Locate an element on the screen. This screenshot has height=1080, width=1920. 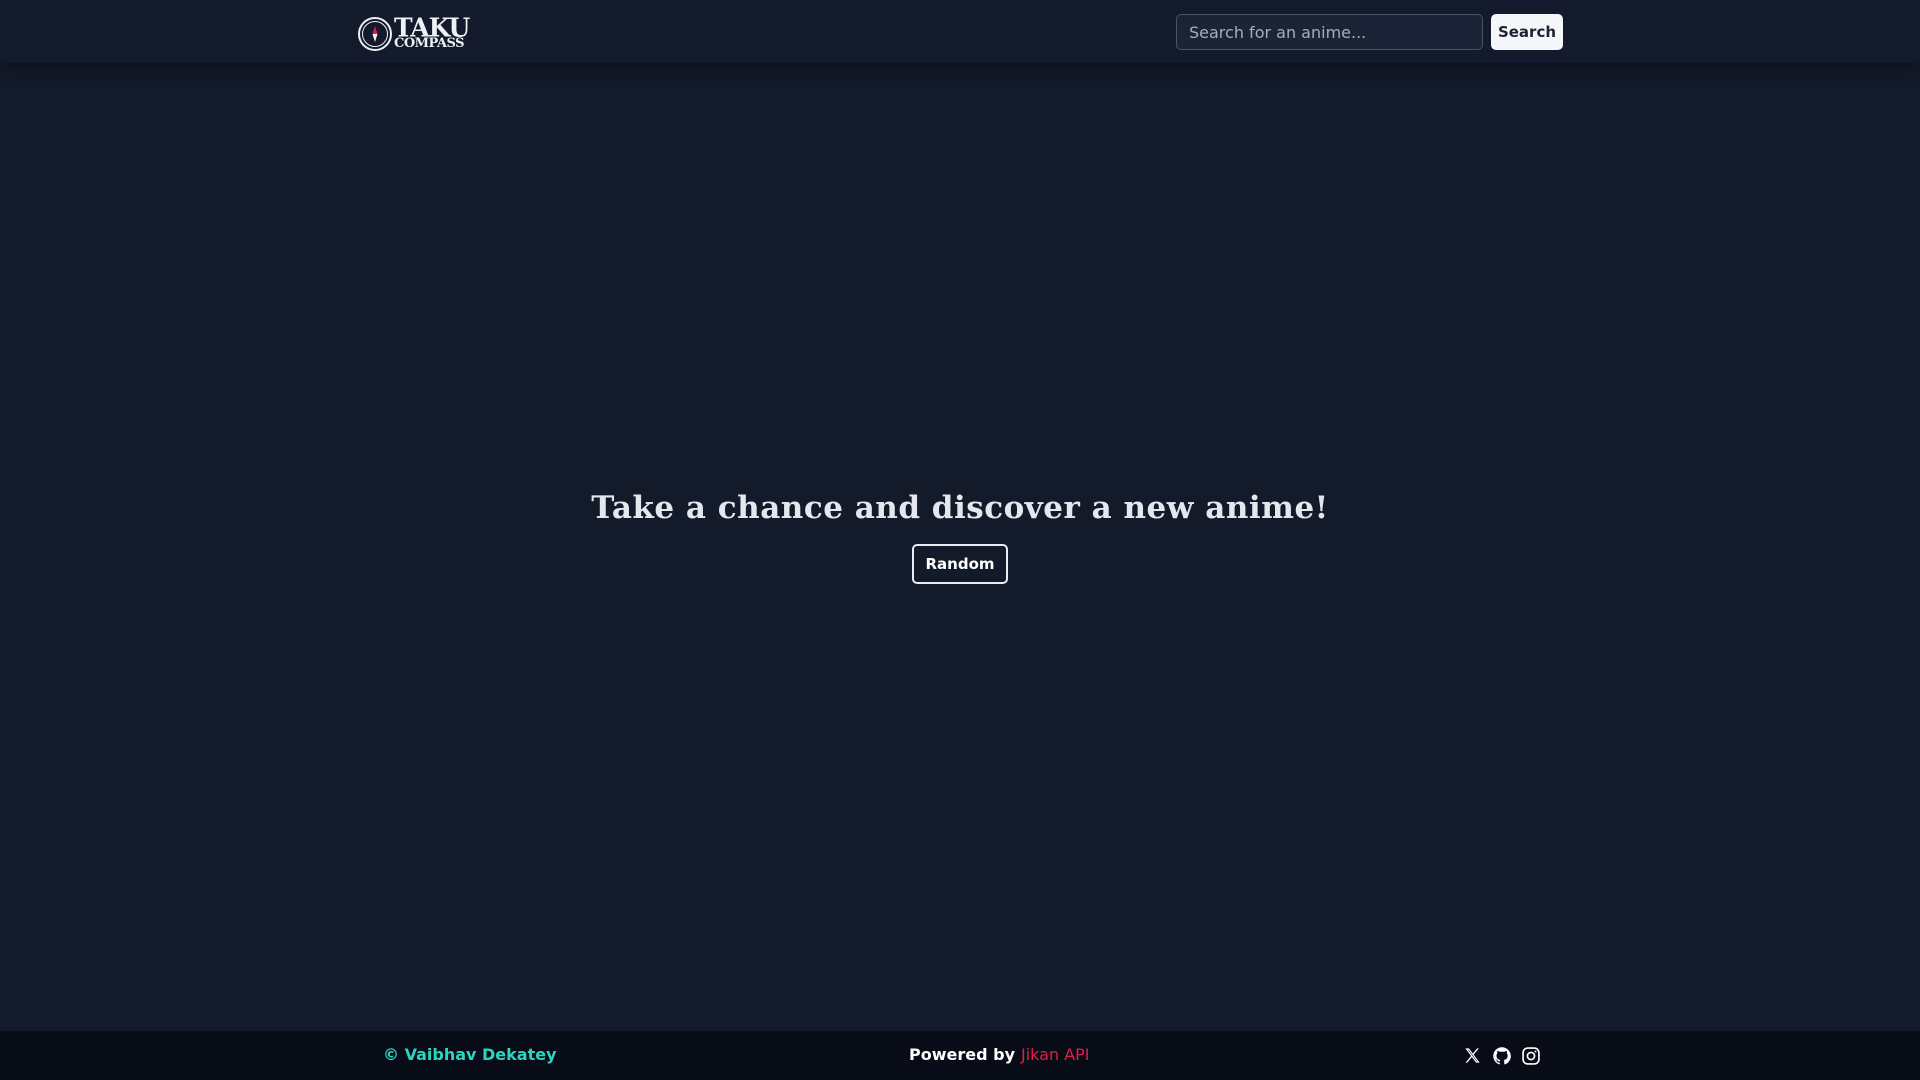
social-links is located at coordinates (1501, 1055).